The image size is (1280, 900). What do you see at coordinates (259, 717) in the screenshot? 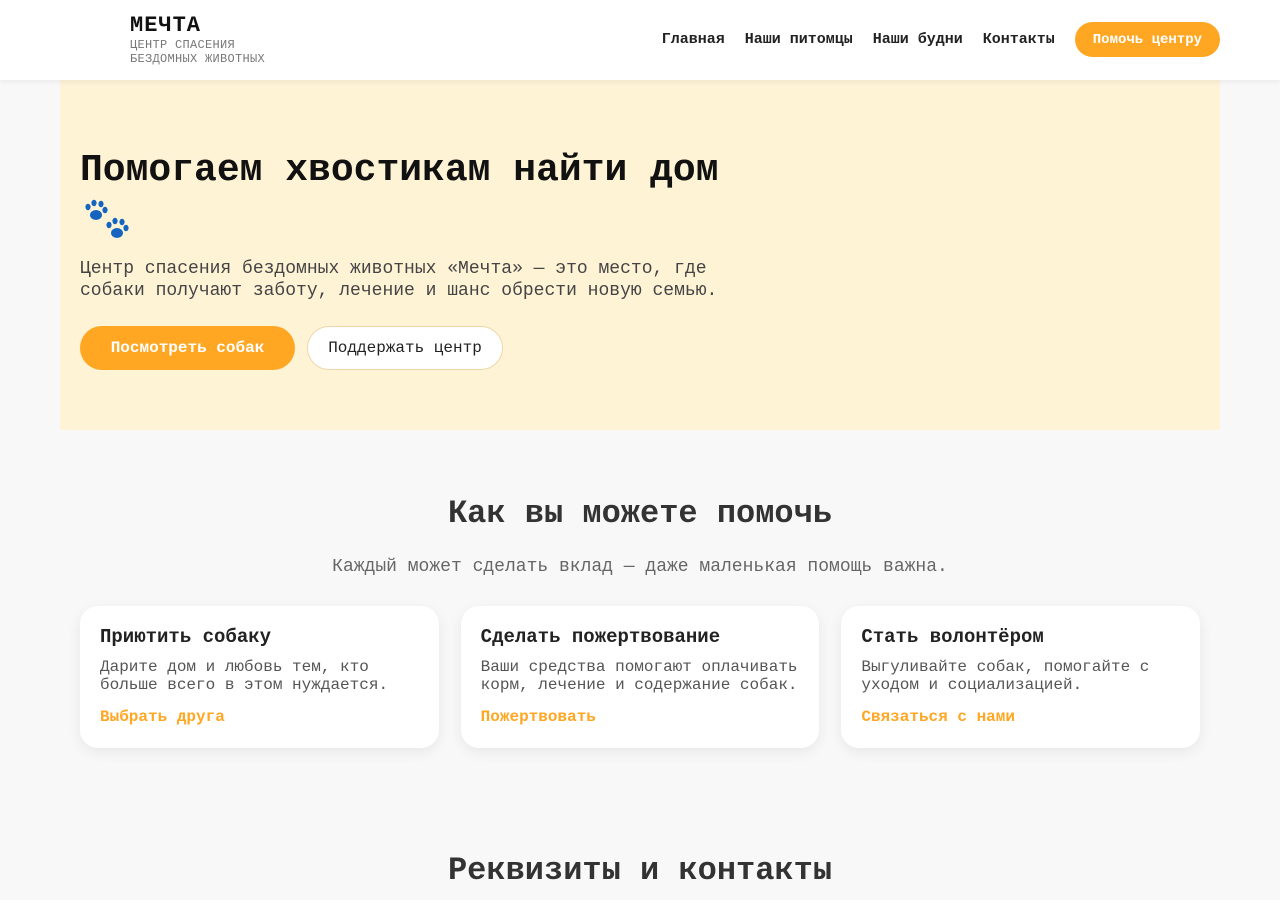
I see `choose-friend-link: Выбрать друга` at bounding box center [259, 717].